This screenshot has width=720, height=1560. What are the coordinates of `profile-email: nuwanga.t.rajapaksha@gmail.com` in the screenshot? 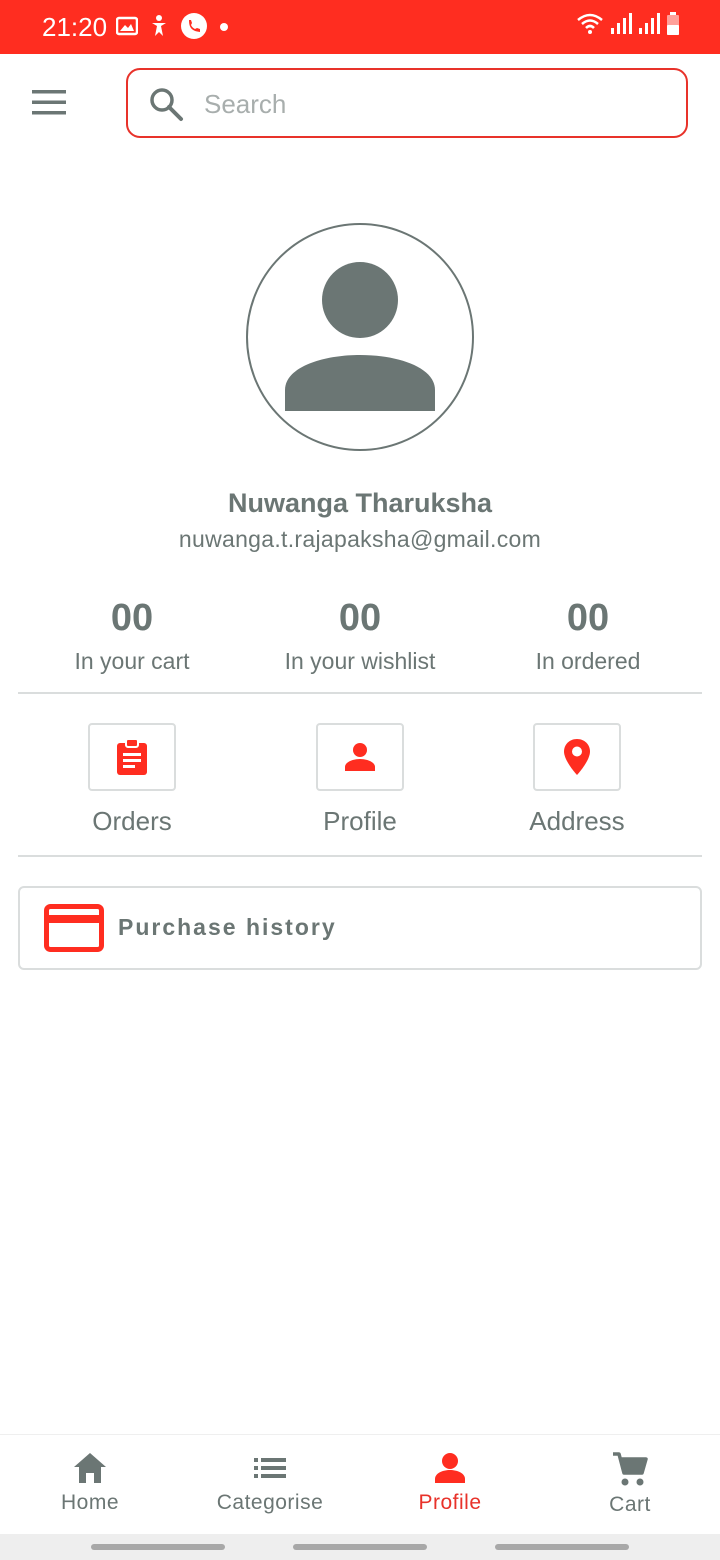 It's located at (360, 539).